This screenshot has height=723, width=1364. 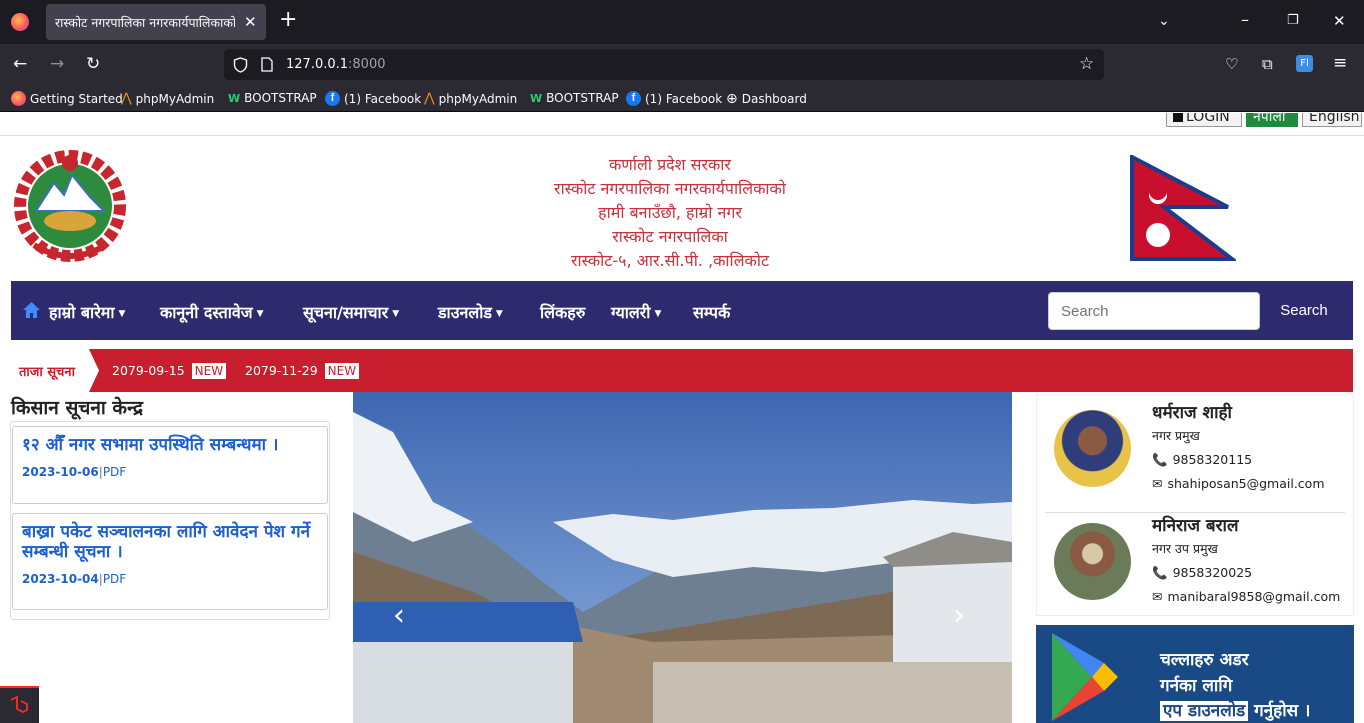 What do you see at coordinates (1176, 435) in the screenshot?
I see `official-role: नगर प्रमुख` at bounding box center [1176, 435].